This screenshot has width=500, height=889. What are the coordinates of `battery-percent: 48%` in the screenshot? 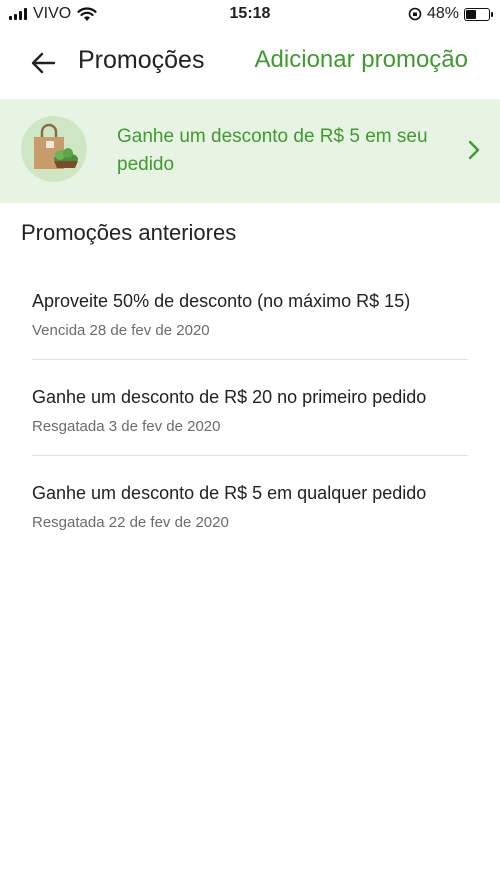 It's located at (442, 13).